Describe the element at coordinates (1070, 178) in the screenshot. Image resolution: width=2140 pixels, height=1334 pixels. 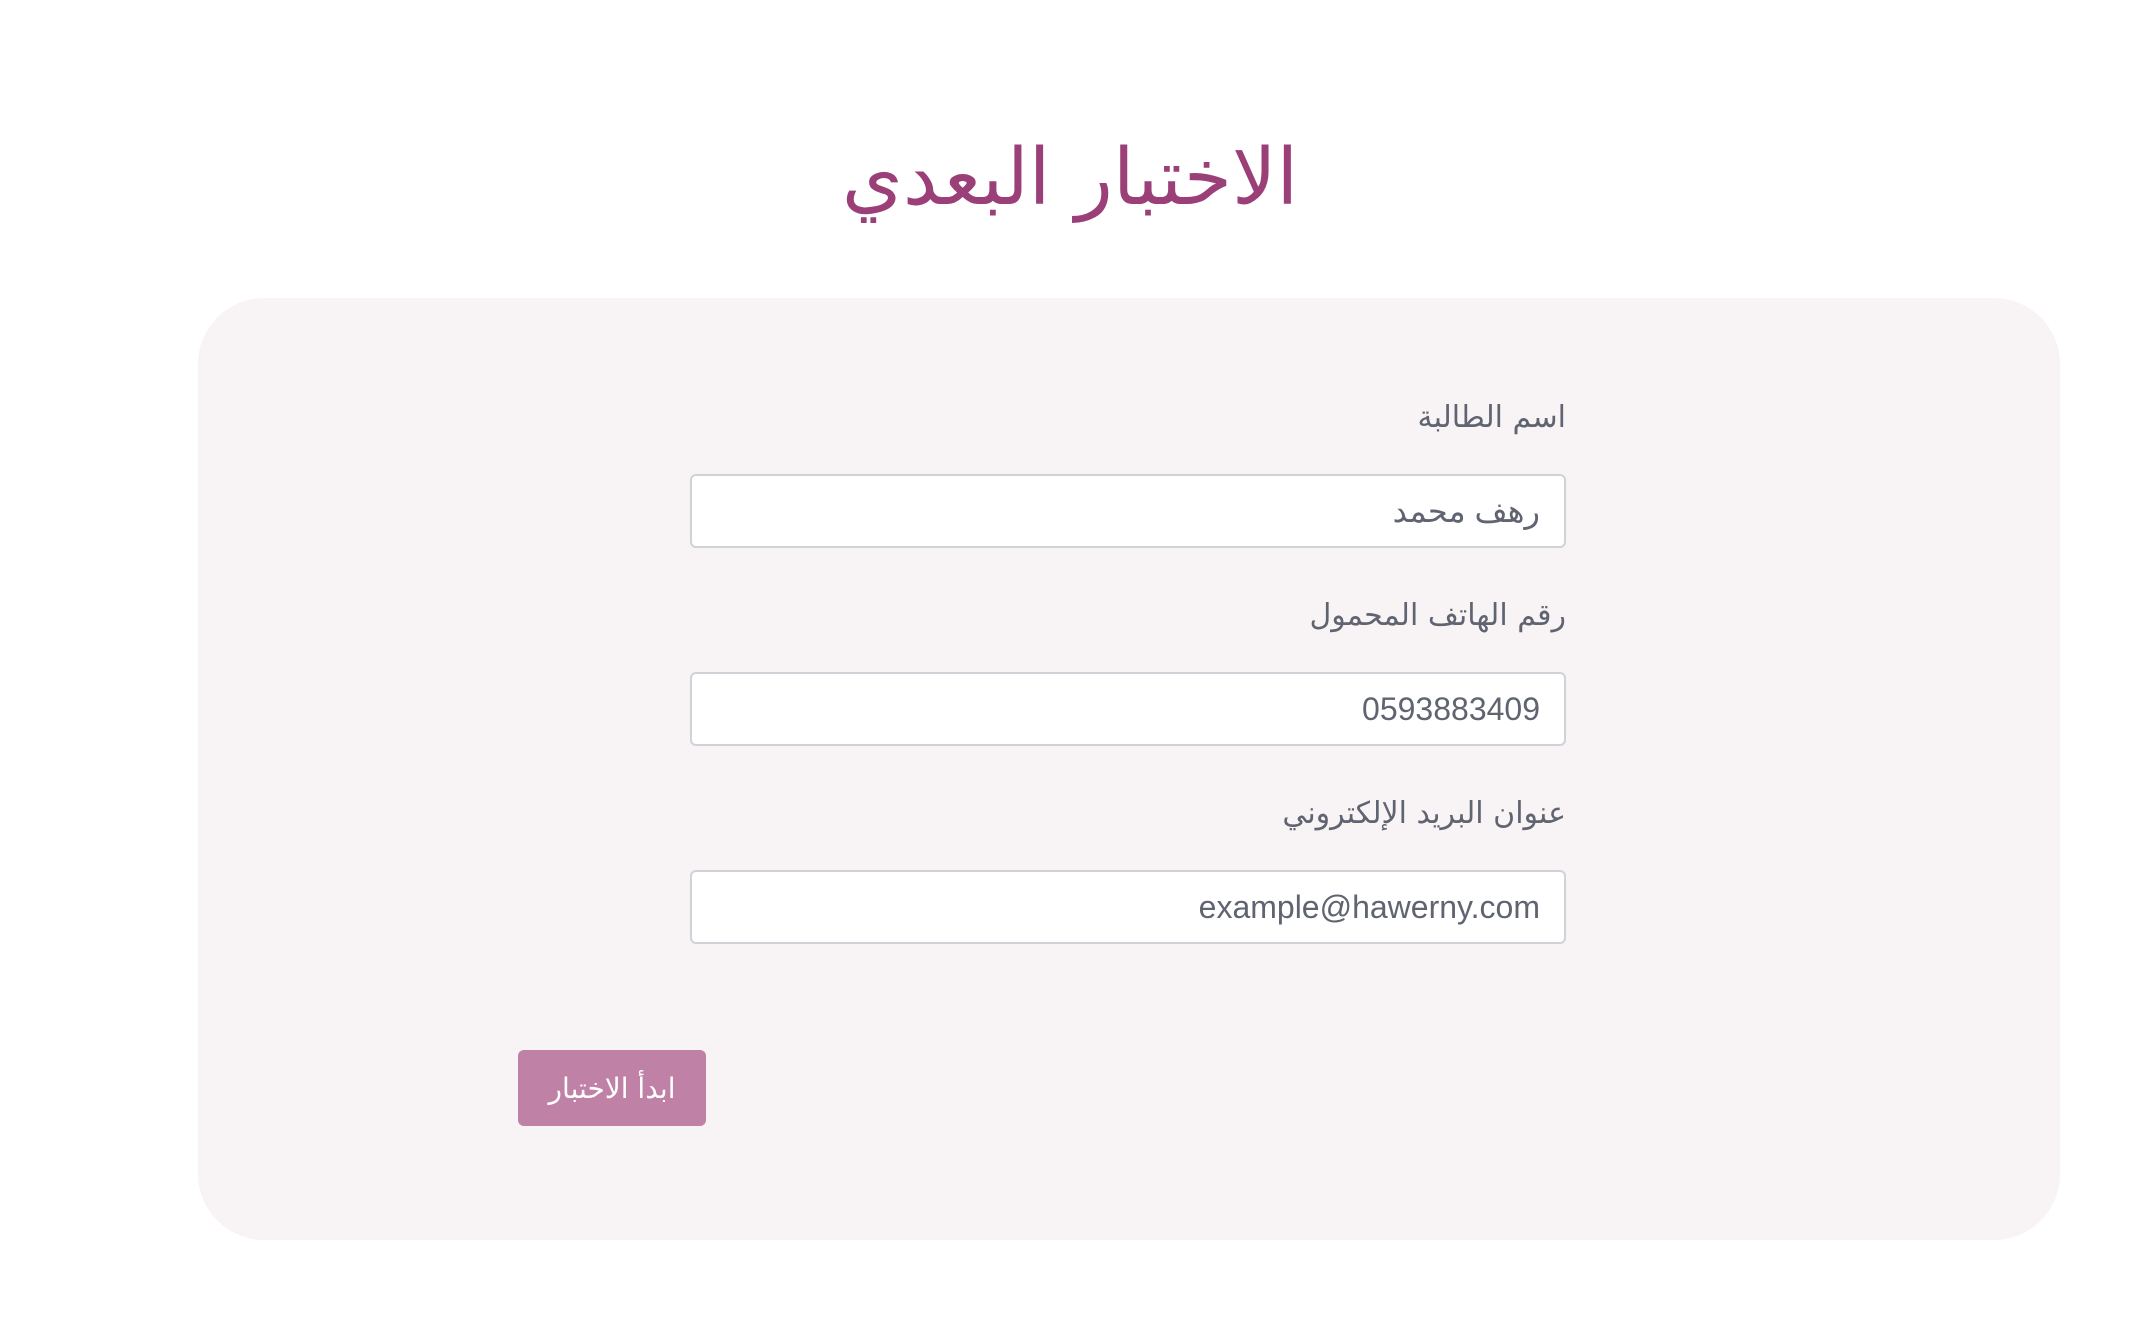
I see `page-title: الاختبار البعدي` at that location.